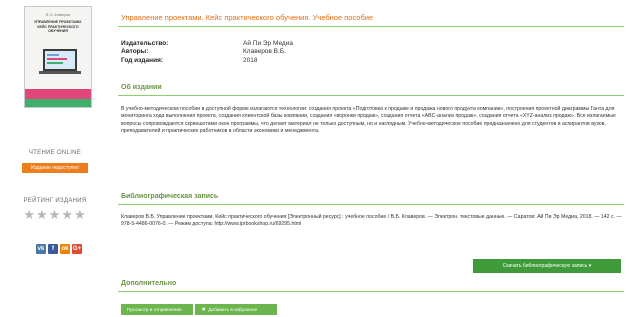  Describe the element at coordinates (170, 196) in the screenshot. I see `biblio-heading: Библиографическая запись` at that location.